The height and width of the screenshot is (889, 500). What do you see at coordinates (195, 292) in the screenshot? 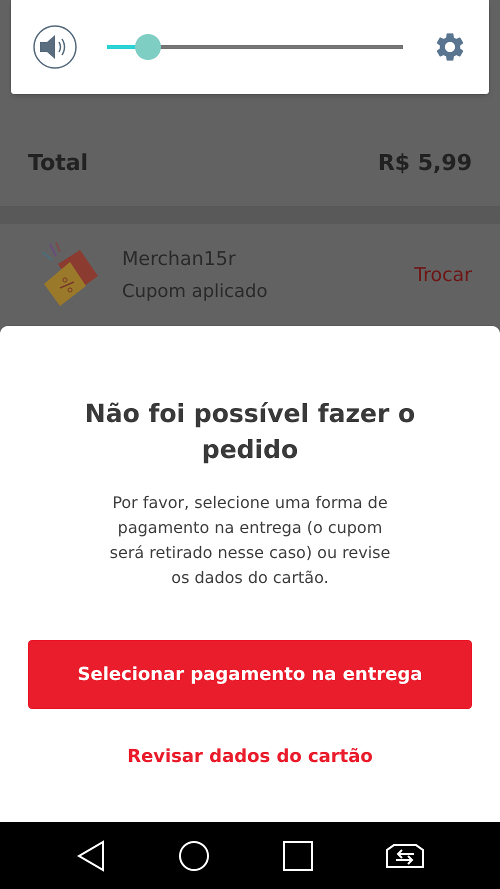
I see `coupon-status: Cupom aplicado` at bounding box center [195, 292].